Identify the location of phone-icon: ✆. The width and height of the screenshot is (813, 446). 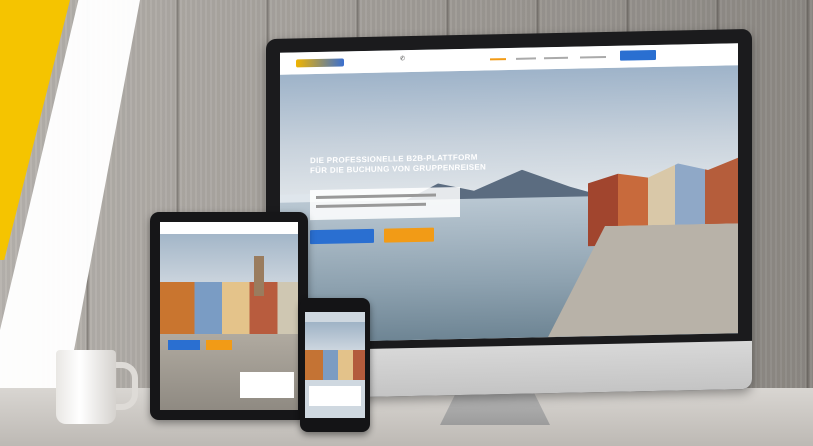
(403, 59).